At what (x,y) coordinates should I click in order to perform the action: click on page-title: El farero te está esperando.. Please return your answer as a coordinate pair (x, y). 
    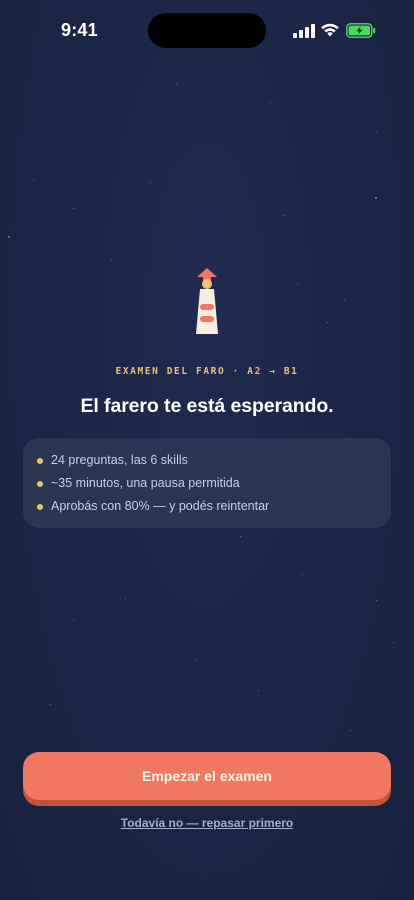
    Looking at the image, I should click on (207, 406).